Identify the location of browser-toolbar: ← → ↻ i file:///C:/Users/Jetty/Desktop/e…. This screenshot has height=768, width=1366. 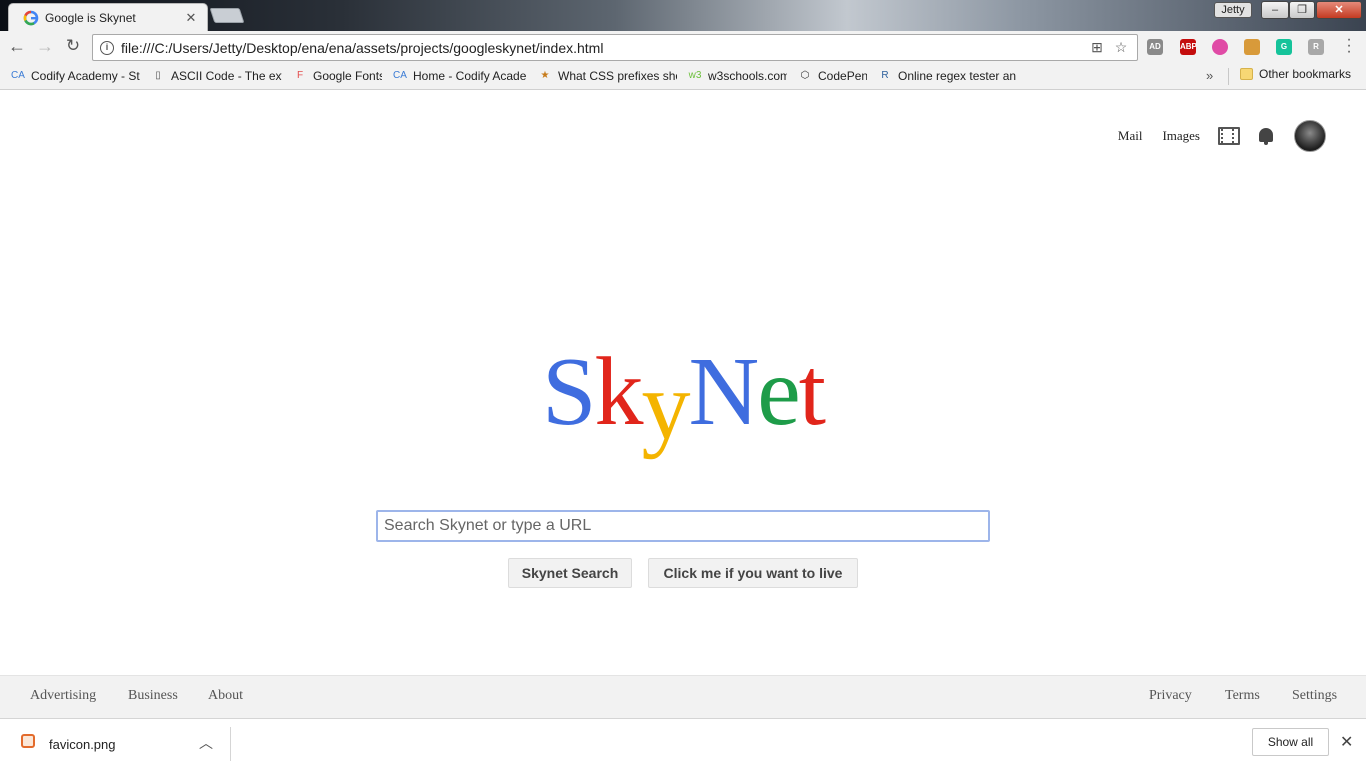
(683, 47).